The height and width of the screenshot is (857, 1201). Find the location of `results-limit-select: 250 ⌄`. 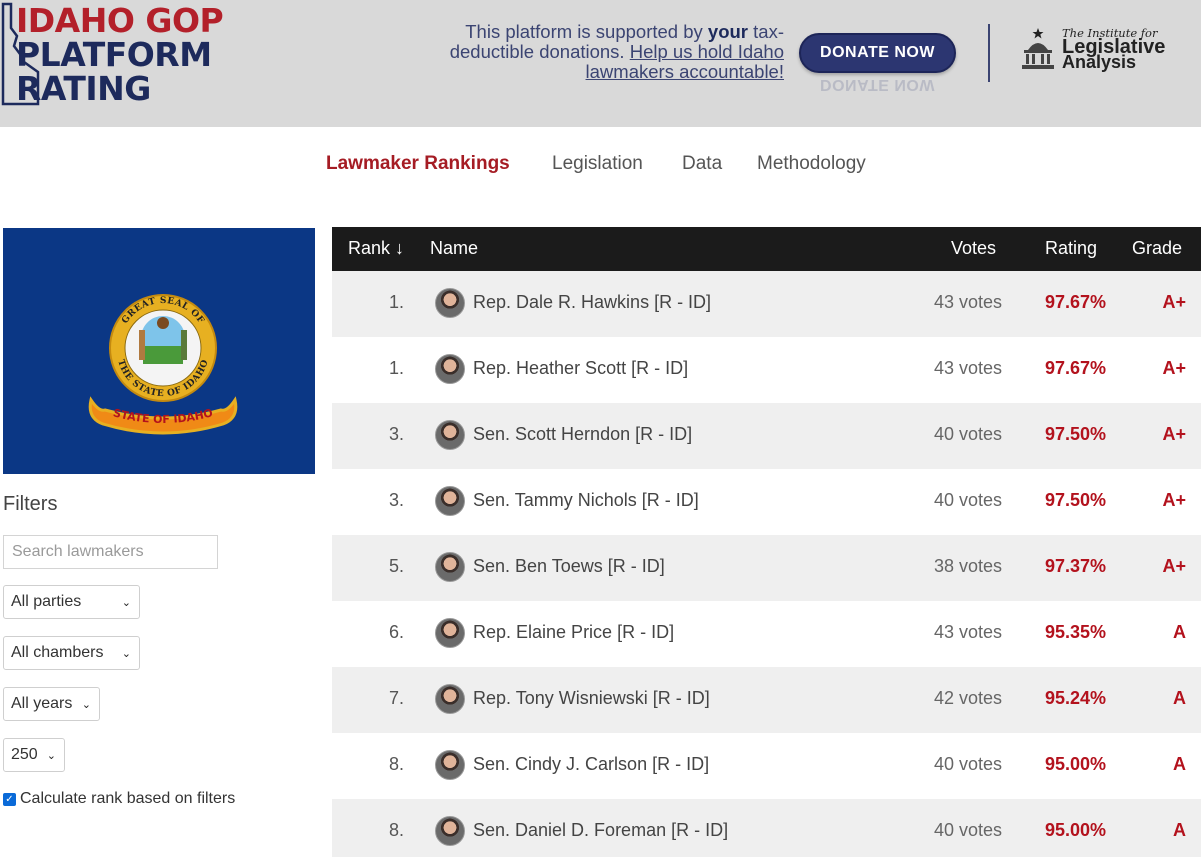

results-limit-select: 250 ⌄ is located at coordinates (34, 755).